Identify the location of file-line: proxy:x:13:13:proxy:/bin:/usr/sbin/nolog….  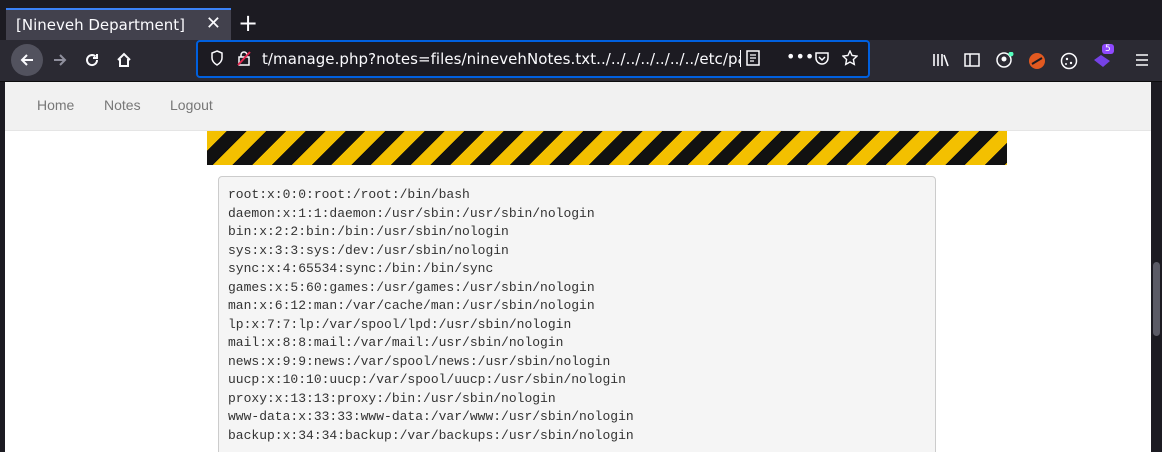
(392, 398).